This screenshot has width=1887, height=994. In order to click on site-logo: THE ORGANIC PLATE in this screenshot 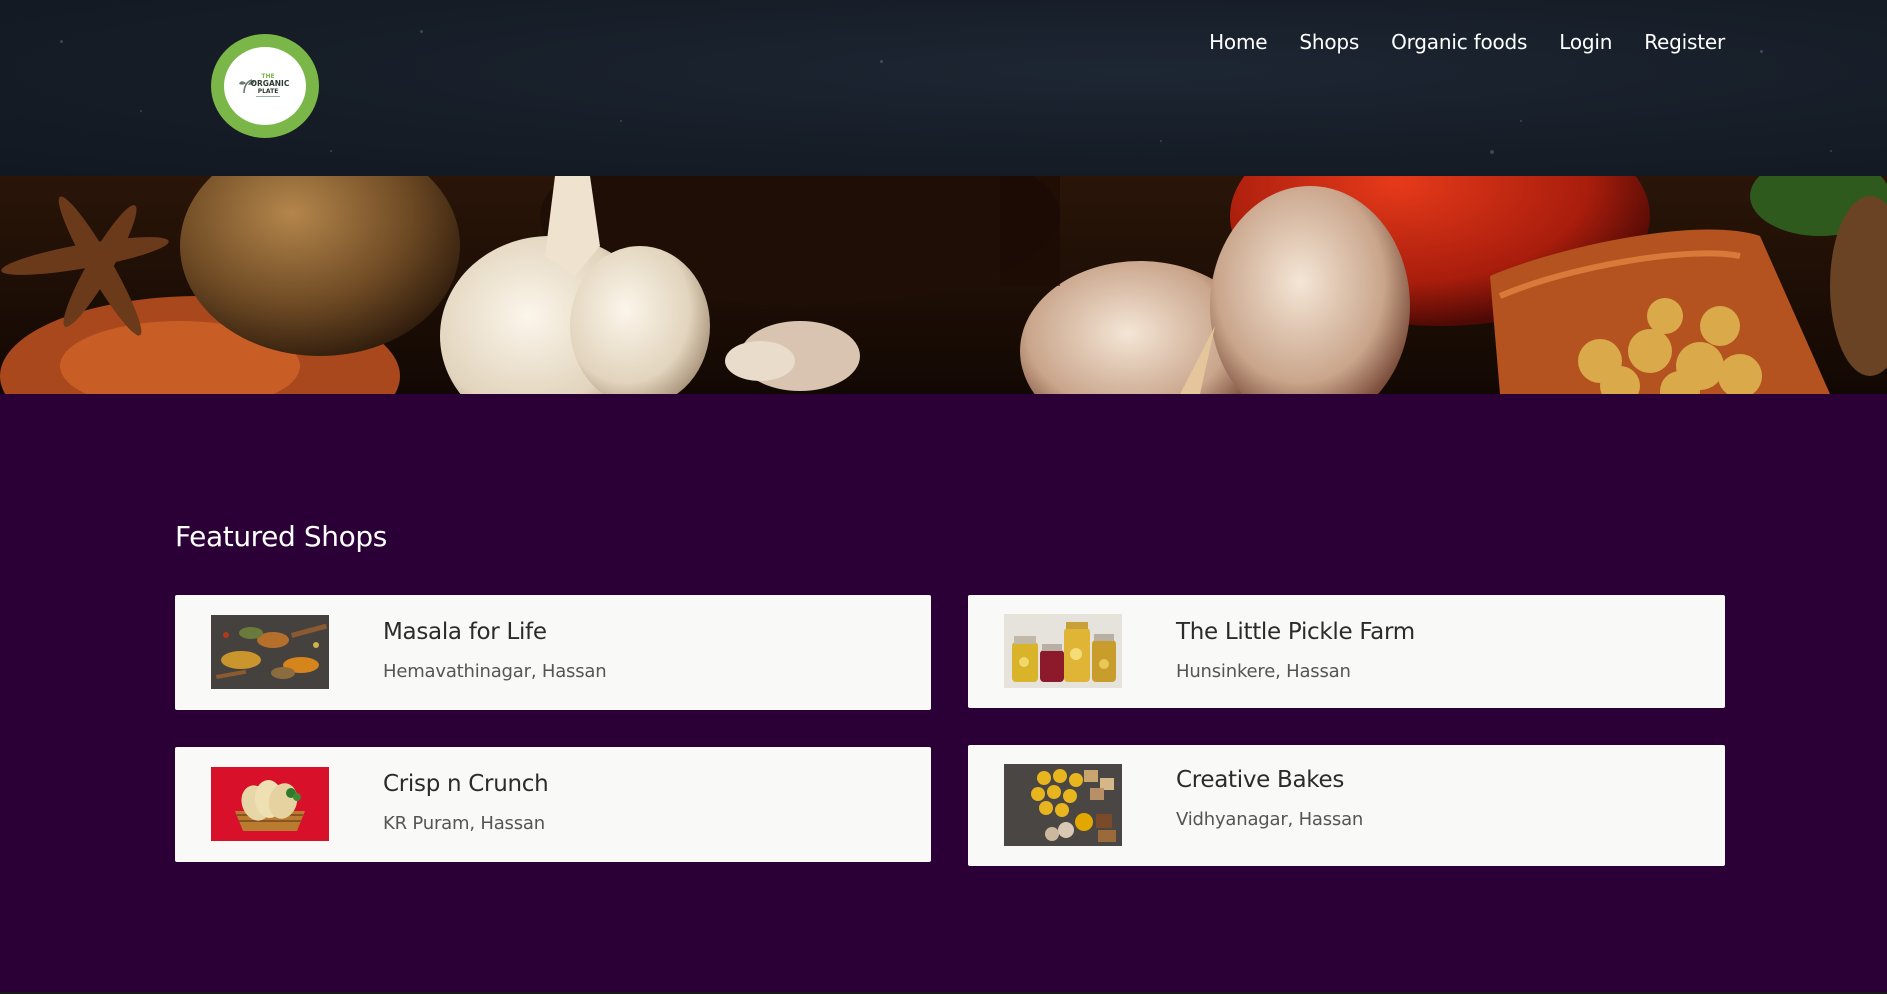, I will do `click(265, 86)`.